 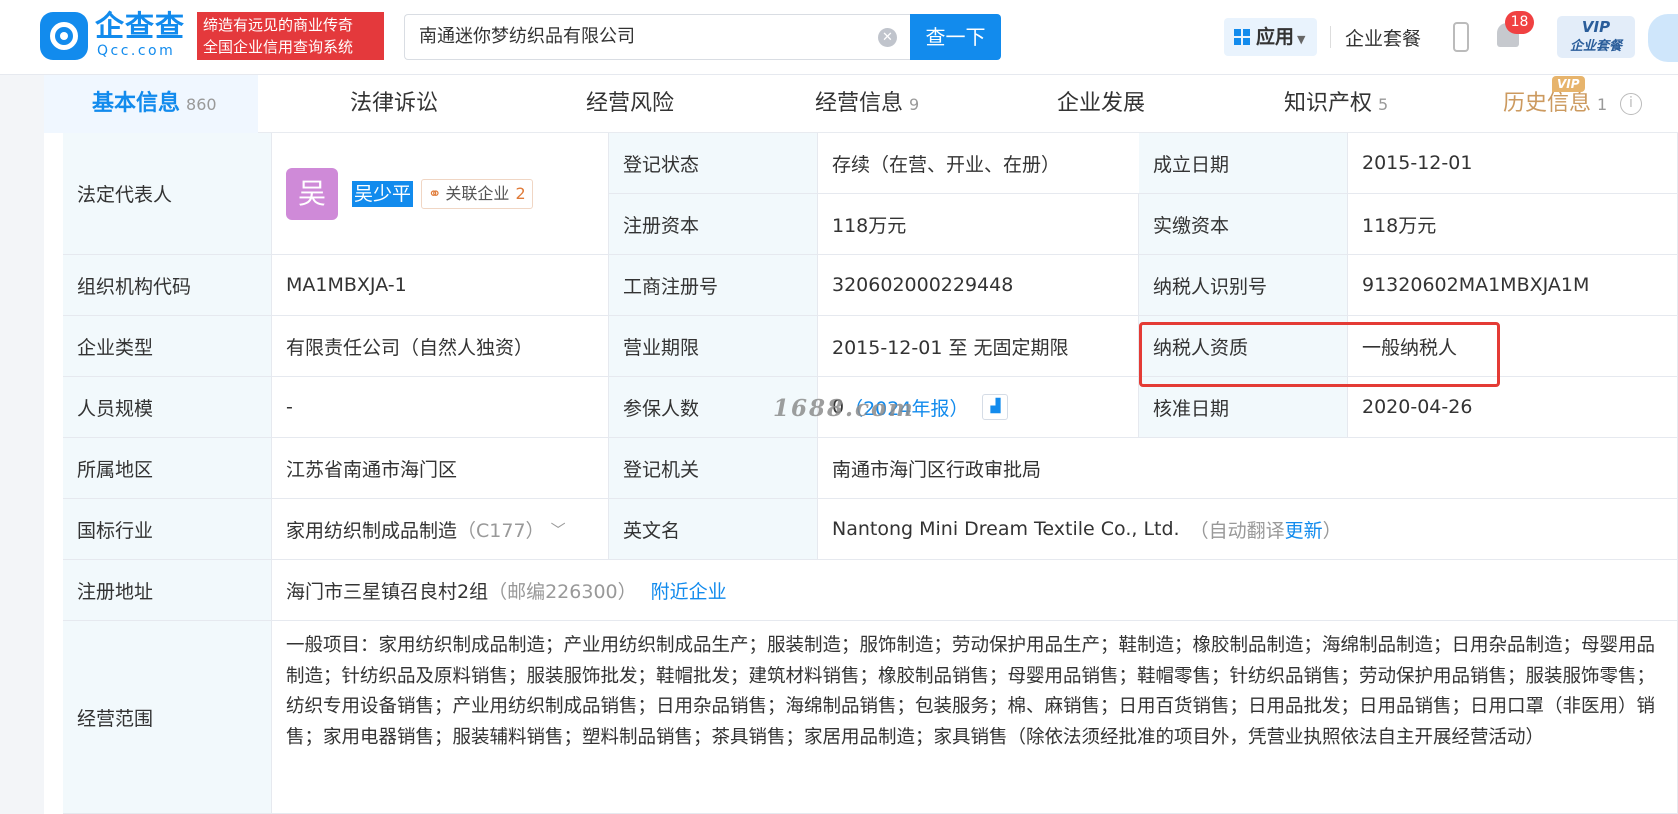 I want to click on tax-qualification-highlight-box, so click(x=1319, y=354).